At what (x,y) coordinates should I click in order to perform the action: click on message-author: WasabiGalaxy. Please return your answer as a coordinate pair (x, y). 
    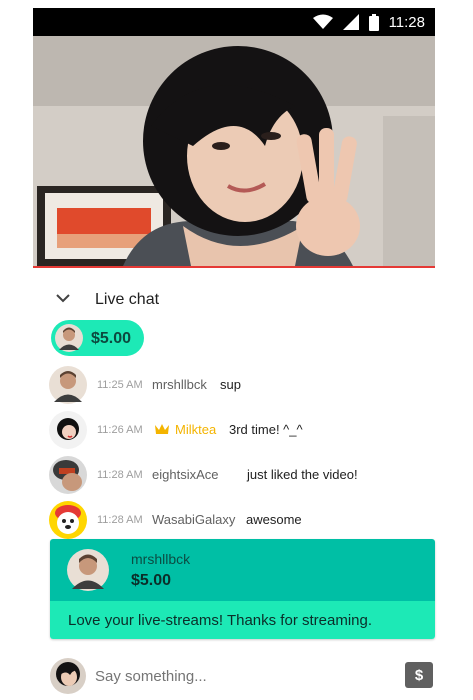
    Looking at the image, I should click on (193, 519).